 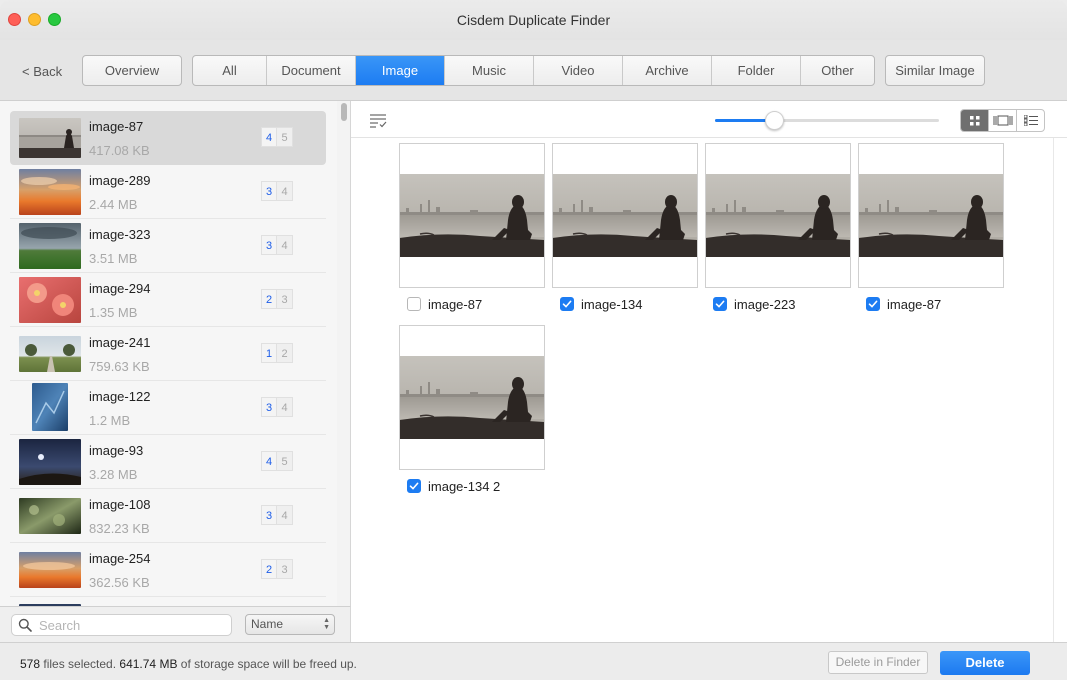 I want to click on grid-view-button, so click(x=975, y=120).